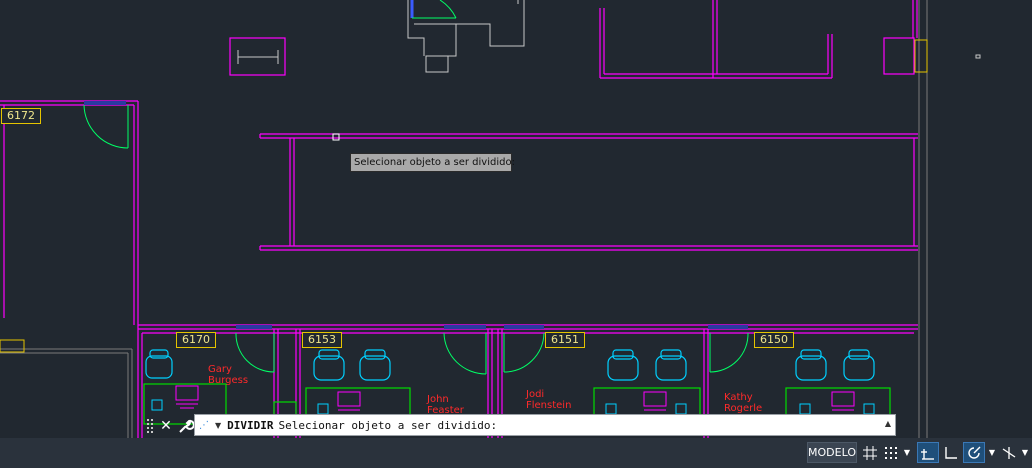 The height and width of the screenshot is (468, 1032). I want to click on door-top, so click(433, 9).